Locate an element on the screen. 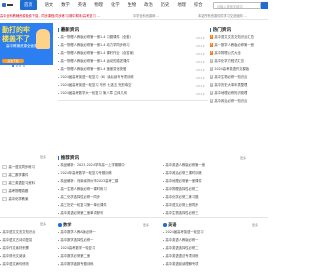 Image resolution: width=320 pixels, height=275 pixels. list-item: 高中语文古诗词鉴赏 is located at coordinates (26, 240).